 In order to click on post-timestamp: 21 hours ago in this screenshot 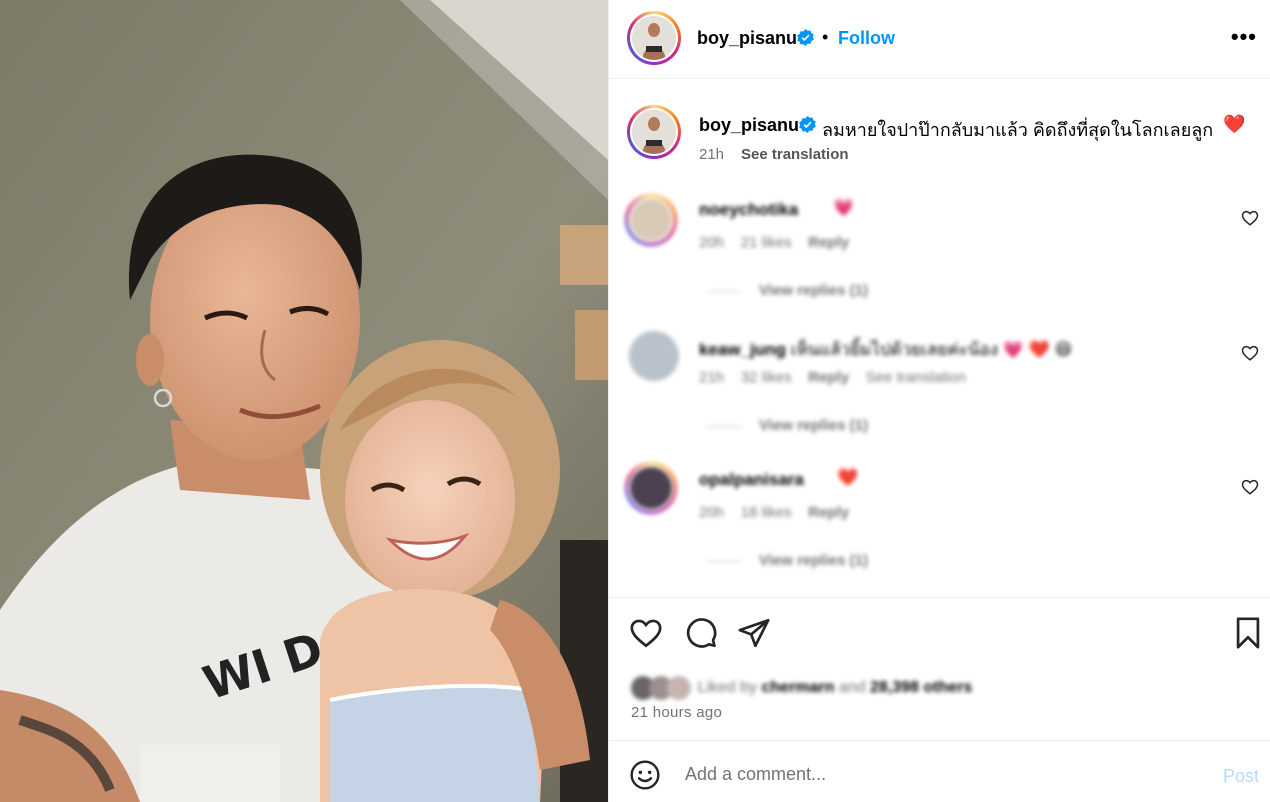, I will do `click(676, 712)`.